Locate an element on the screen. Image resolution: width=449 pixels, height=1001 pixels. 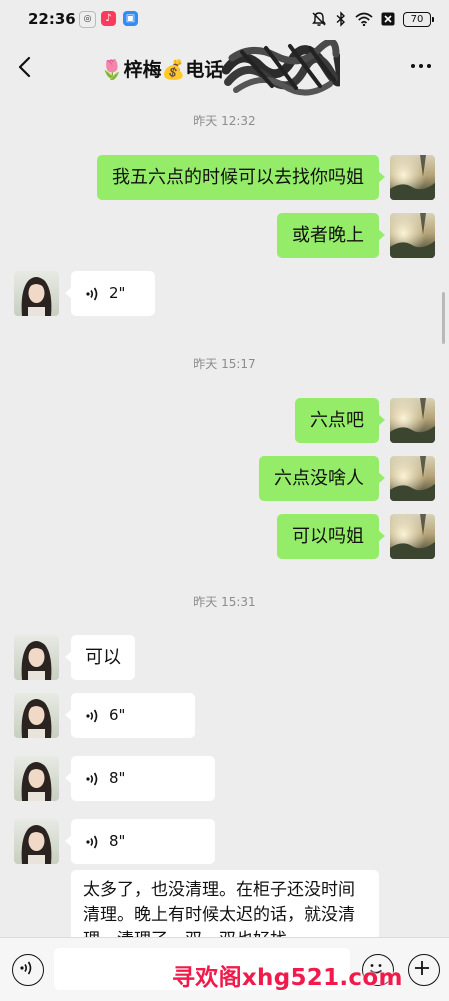
voice-message-bubble: 2" is located at coordinates (110, 293).